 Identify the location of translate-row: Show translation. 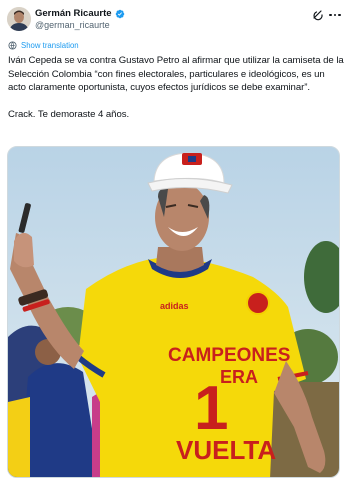
(43, 45).